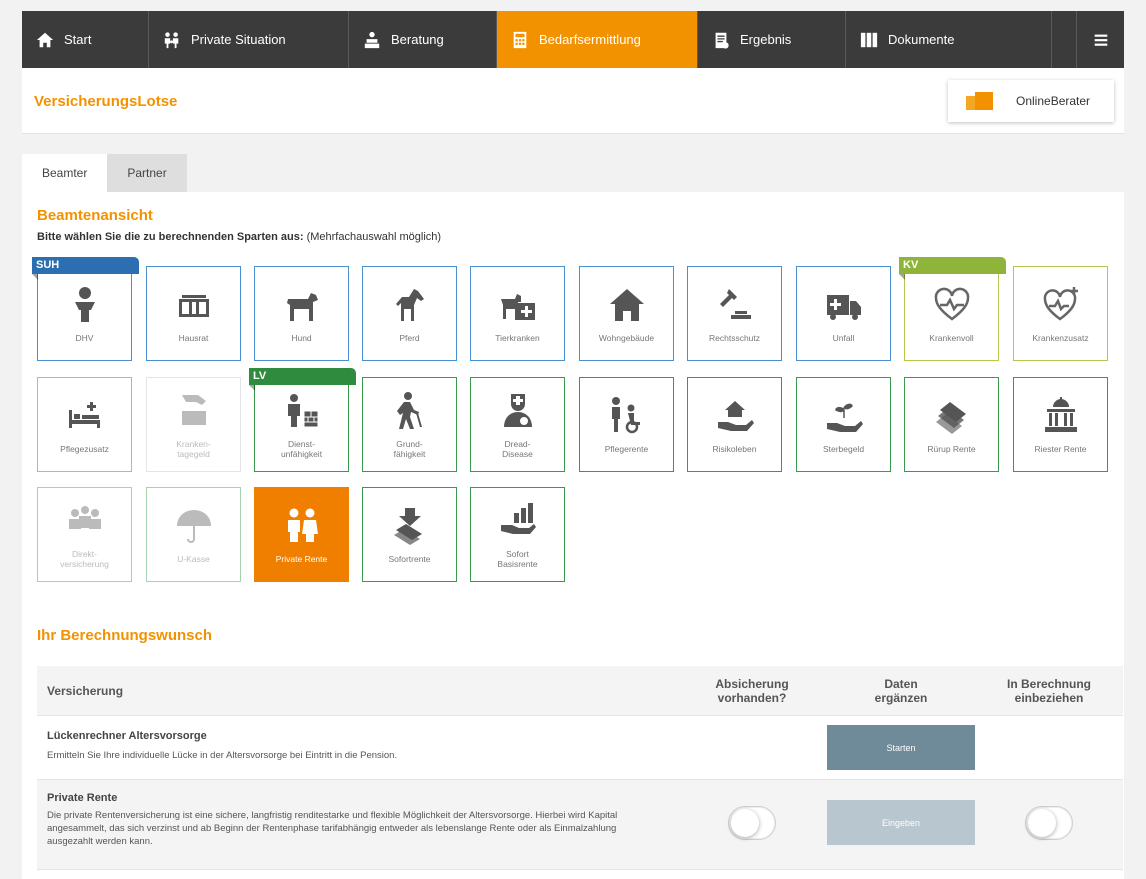 The height and width of the screenshot is (879, 1146). What do you see at coordinates (627, 416) in the screenshot?
I see `wheelchair-icon` at bounding box center [627, 416].